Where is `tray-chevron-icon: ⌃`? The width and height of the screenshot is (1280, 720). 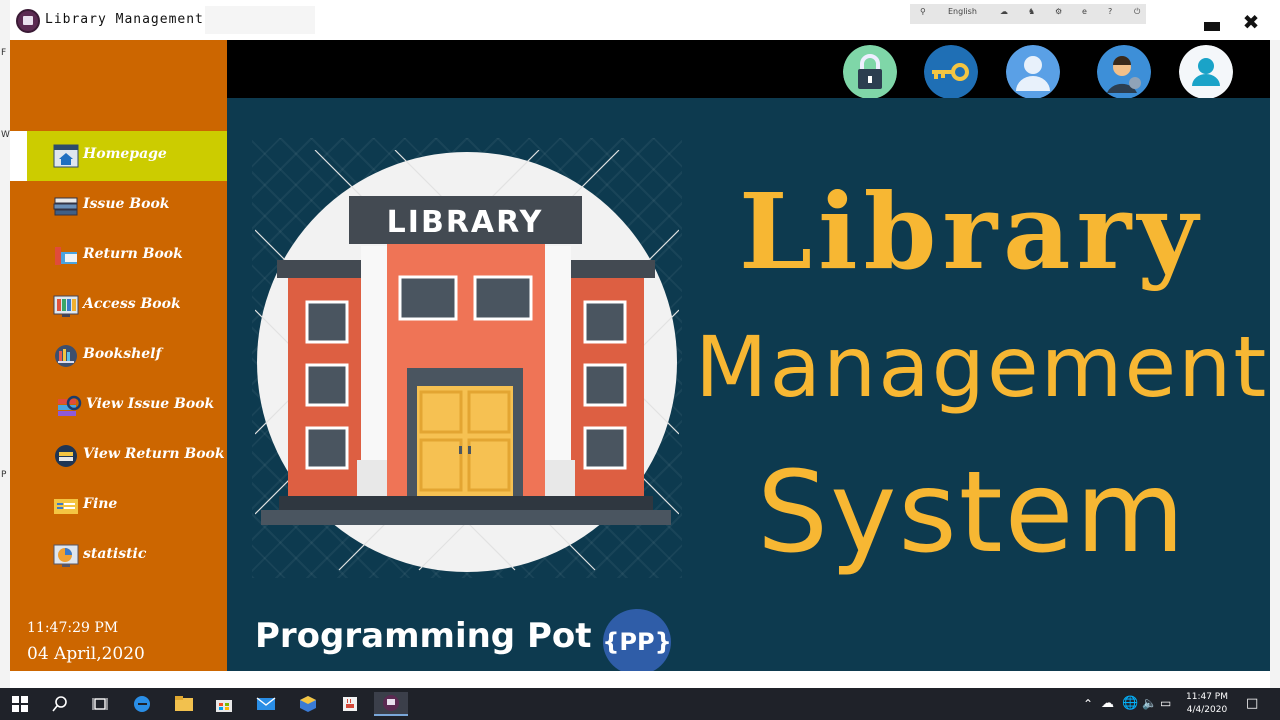
tray-chevron-icon: ⌃ is located at coordinates (1088, 704).